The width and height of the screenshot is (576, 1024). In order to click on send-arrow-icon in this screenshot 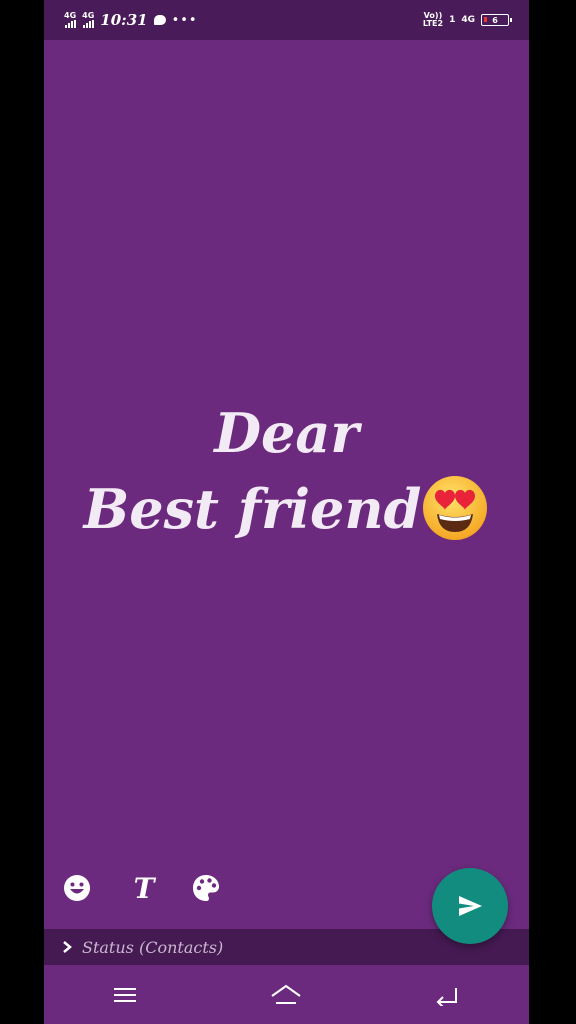, I will do `click(470, 906)`.